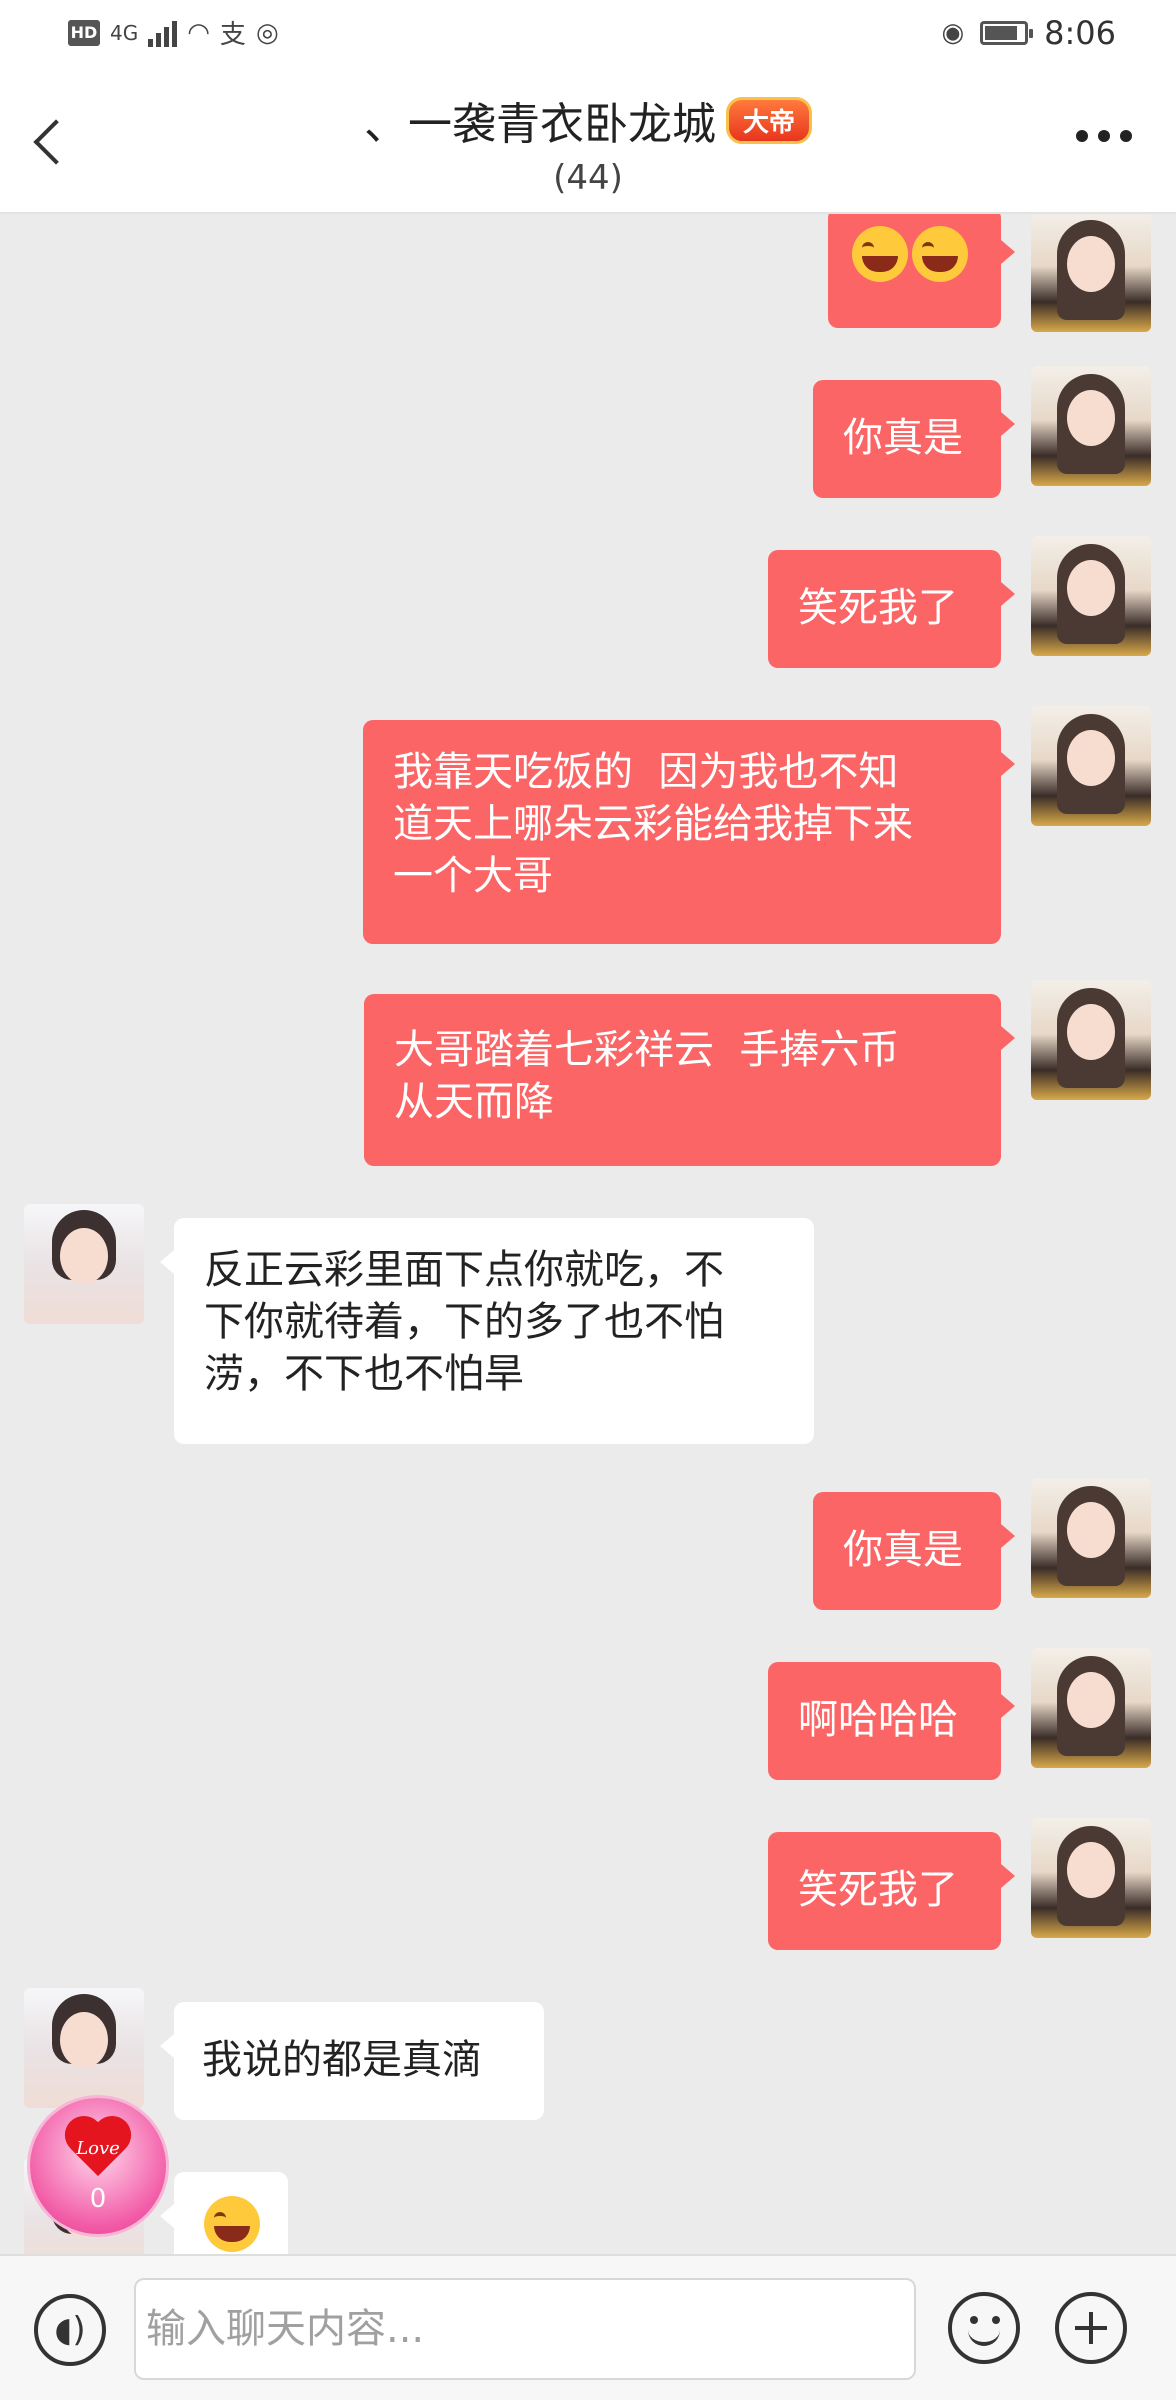 The image size is (1176, 2400). What do you see at coordinates (953, 33) in the screenshot?
I see `eye-icon: ◉` at bounding box center [953, 33].